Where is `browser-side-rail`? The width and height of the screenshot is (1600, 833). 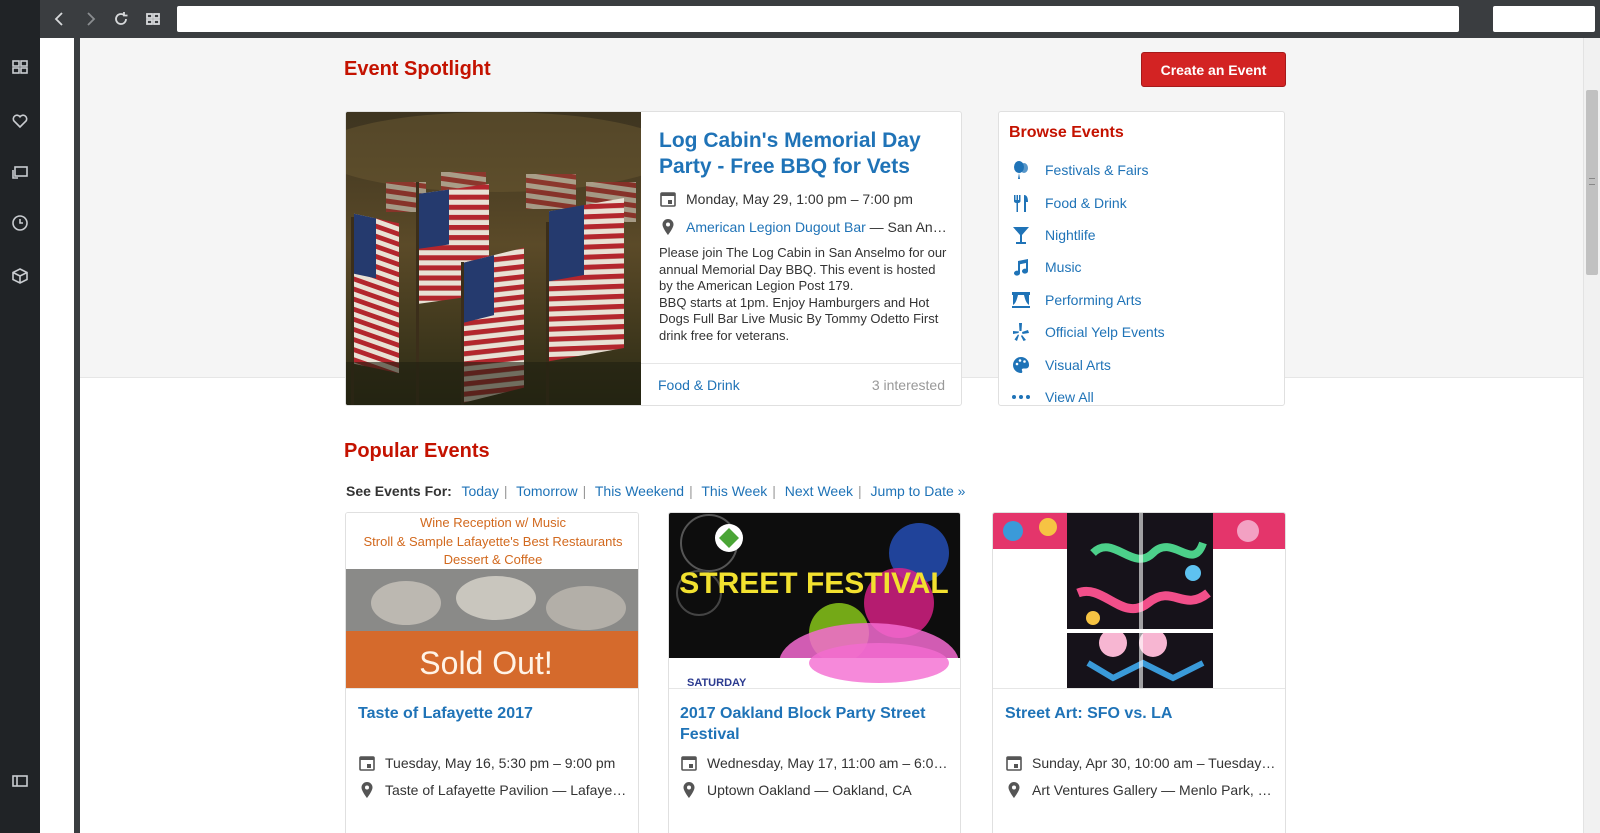
browser-side-rail is located at coordinates (20, 416).